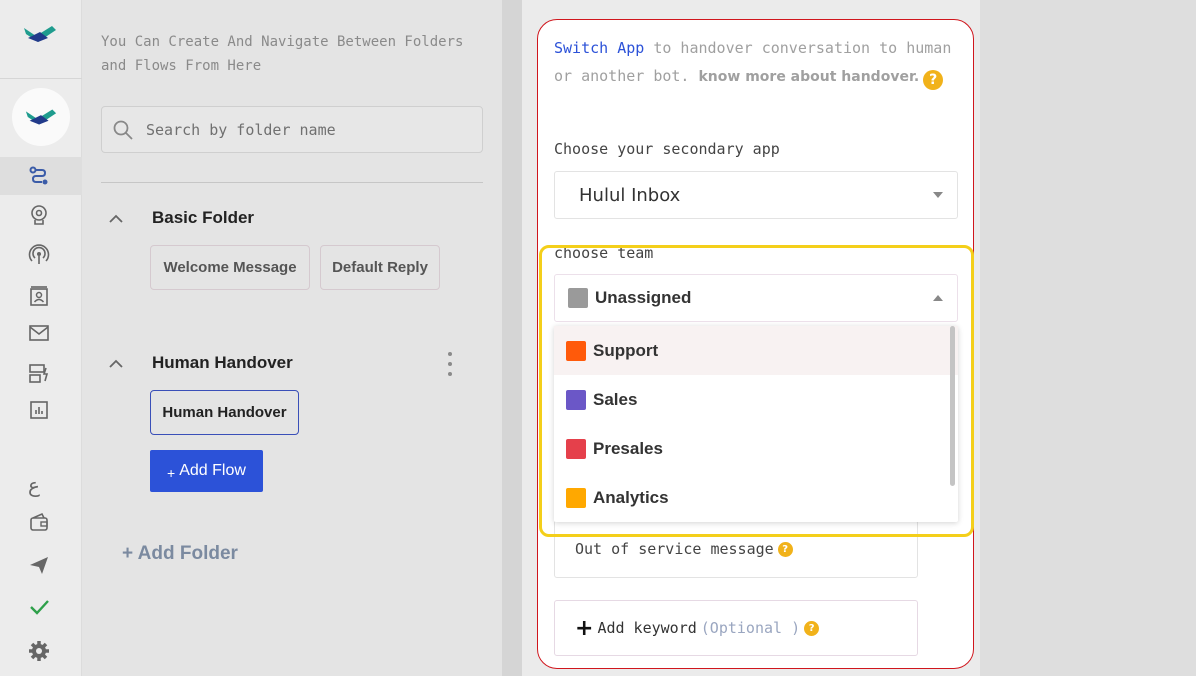 The width and height of the screenshot is (1196, 676). What do you see at coordinates (628, 448) in the screenshot?
I see `team-option-label: Presales` at bounding box center [628, 448].